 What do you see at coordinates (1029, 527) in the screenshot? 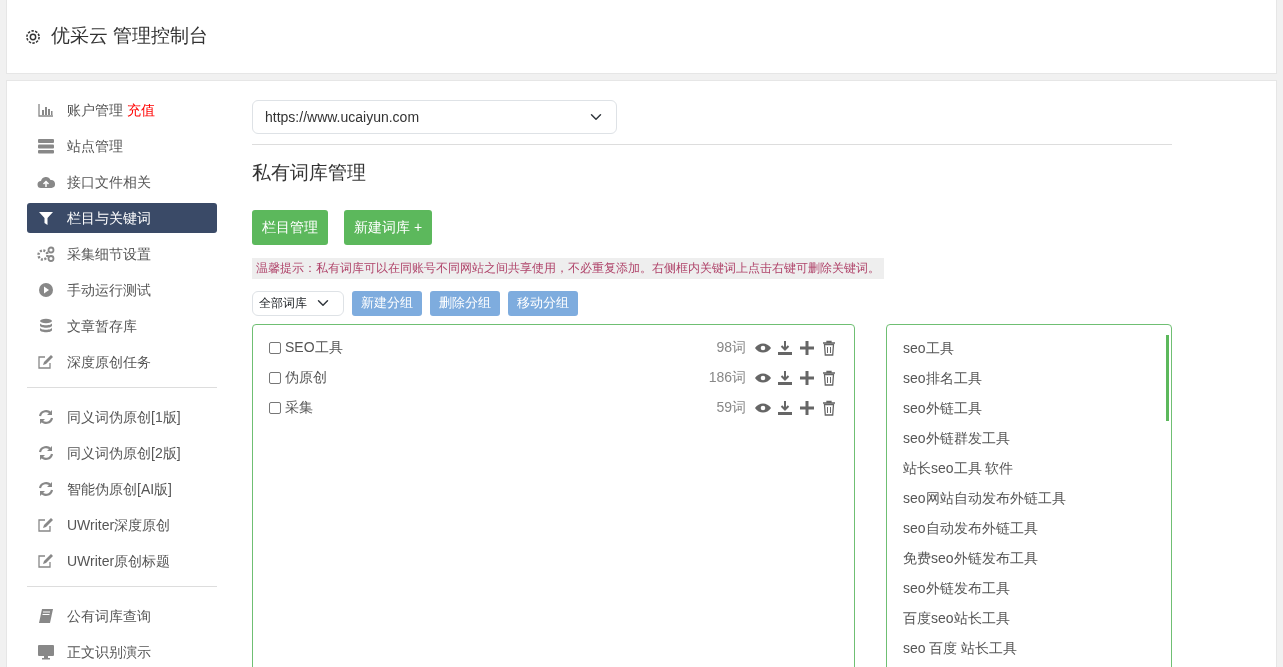
I see `keyword-item: seo自动发布外链工具` at bounding box center [1029, 527].